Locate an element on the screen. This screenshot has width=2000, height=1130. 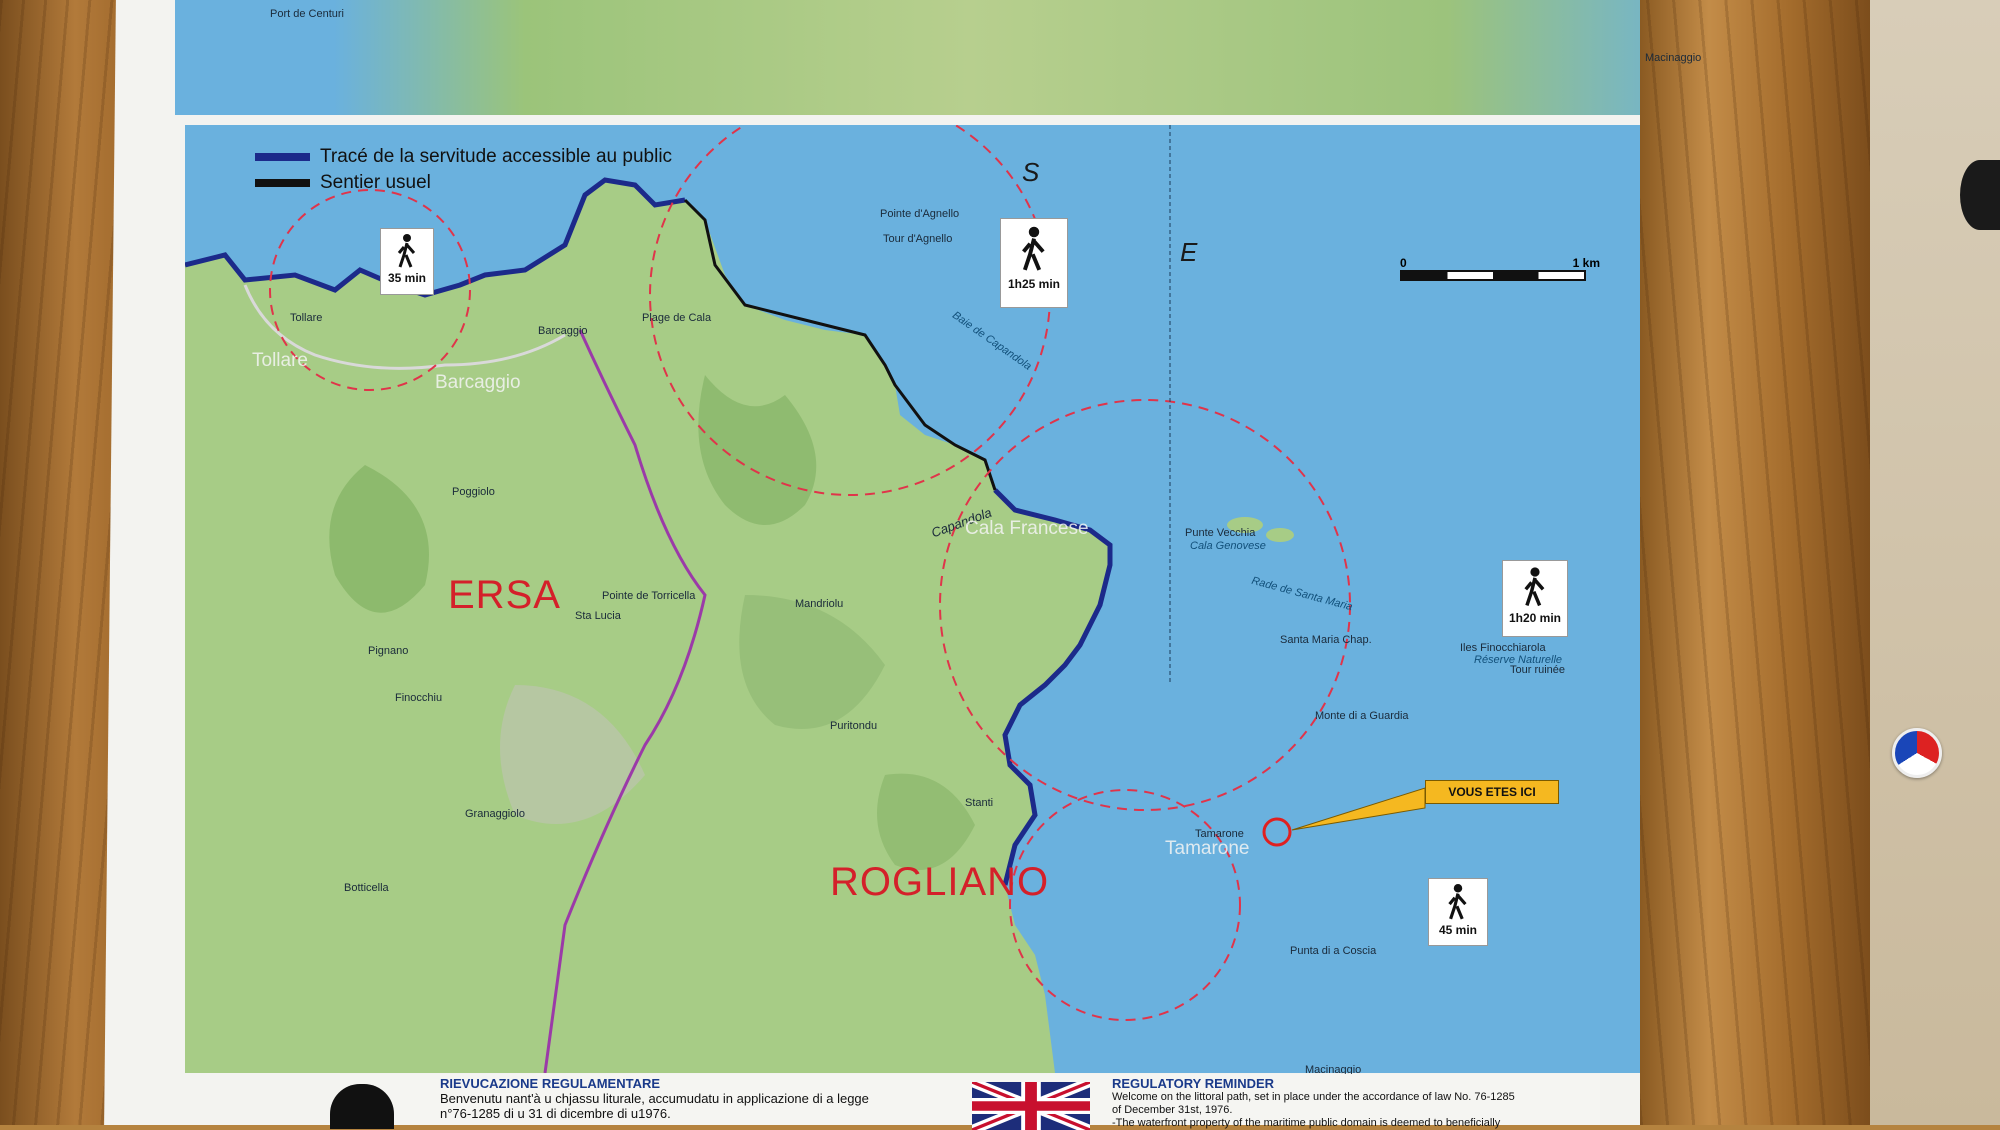
place-sta-lucia: Sta Lucia is located at coordinates (598, 616).